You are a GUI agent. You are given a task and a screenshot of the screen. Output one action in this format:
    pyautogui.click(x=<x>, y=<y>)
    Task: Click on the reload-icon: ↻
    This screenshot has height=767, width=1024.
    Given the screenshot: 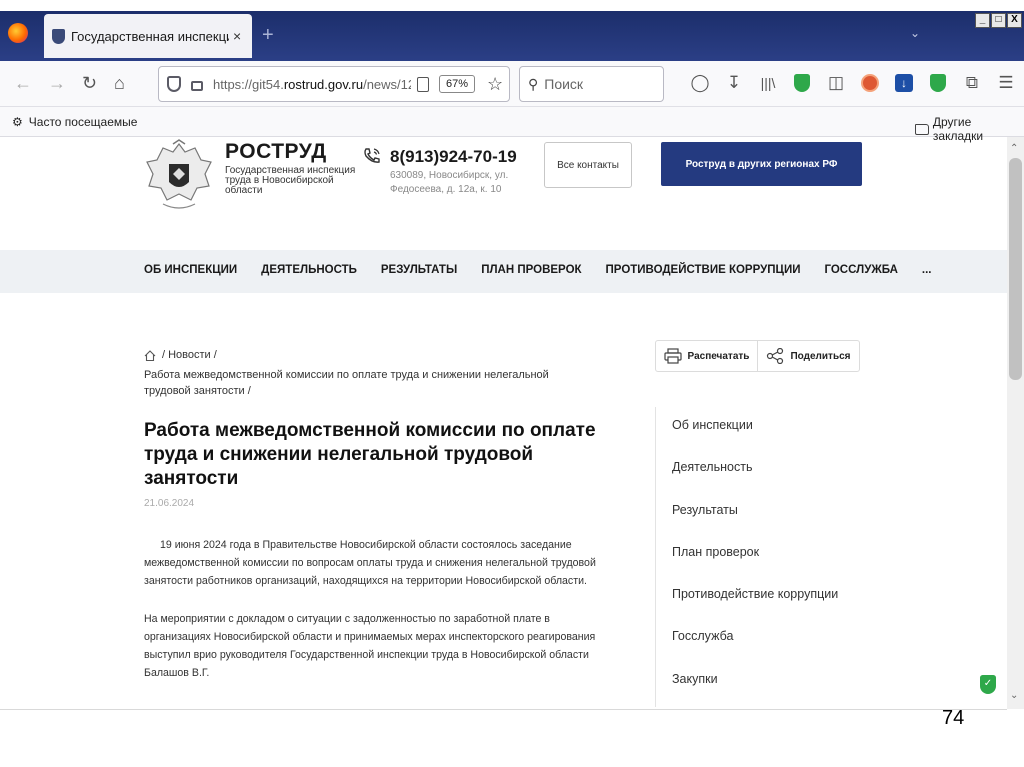 What is the action you would take?
    pyautogui.click(x=89, y=83)
    